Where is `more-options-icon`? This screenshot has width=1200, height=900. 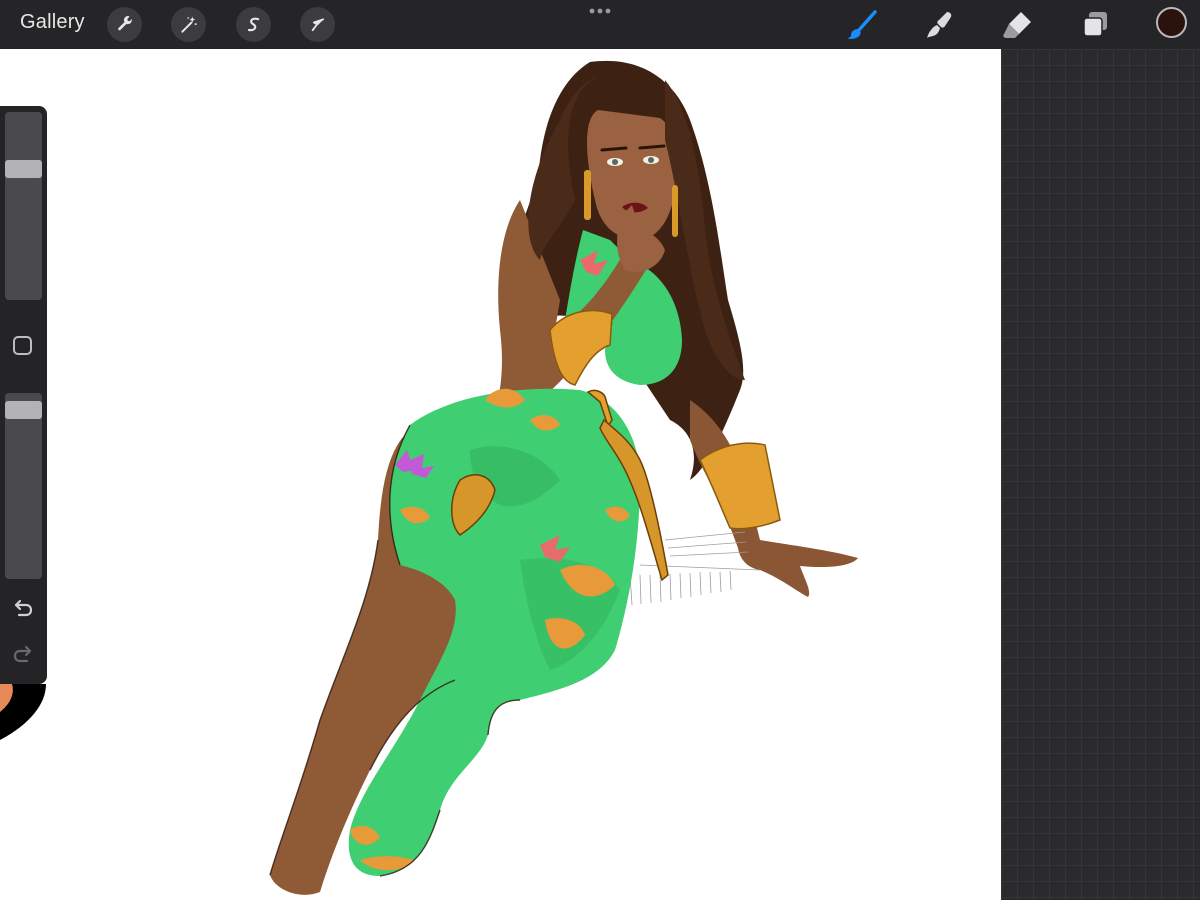 more-options-icon is located at coordinates (600, 11).